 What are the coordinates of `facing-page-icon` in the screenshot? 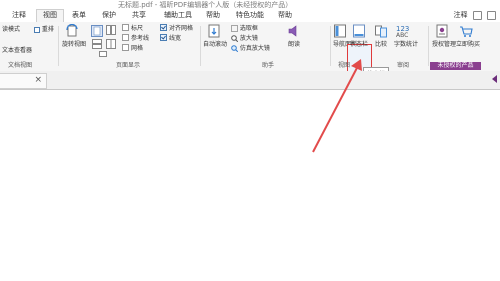 It's located at (111, 30).